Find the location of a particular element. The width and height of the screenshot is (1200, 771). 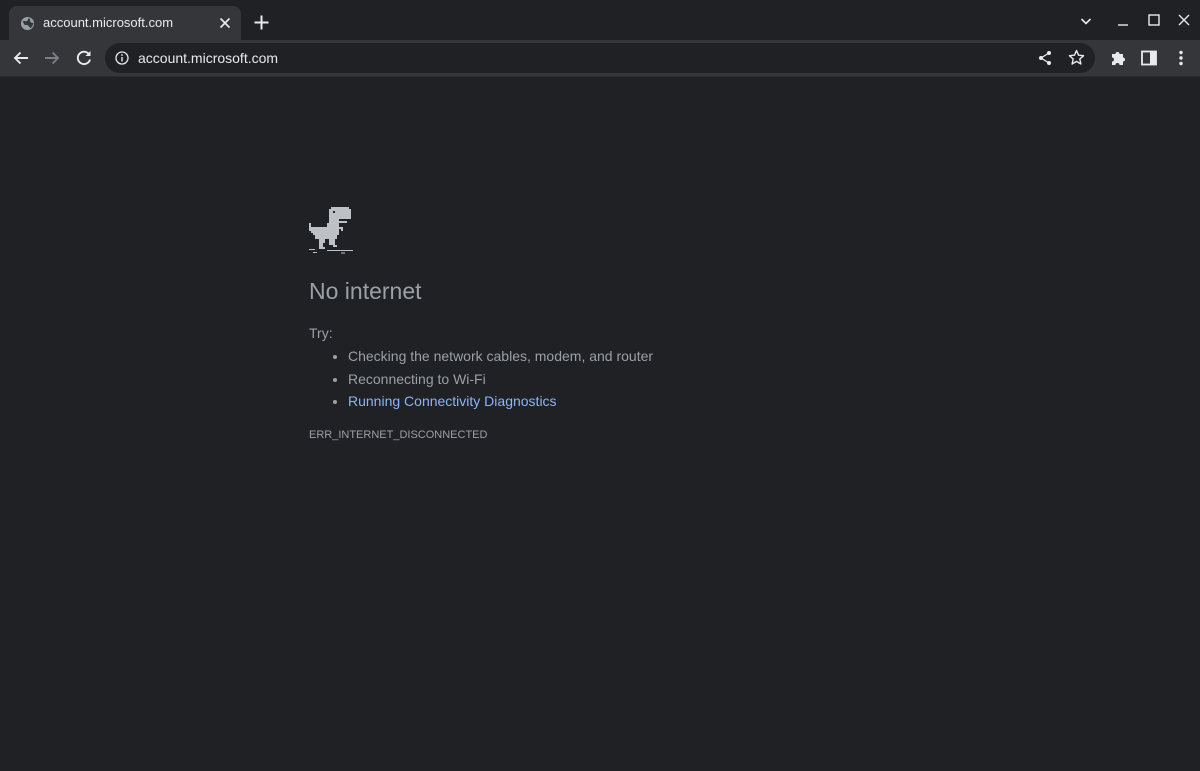

plus-icon is located at coordinates (261, 22).